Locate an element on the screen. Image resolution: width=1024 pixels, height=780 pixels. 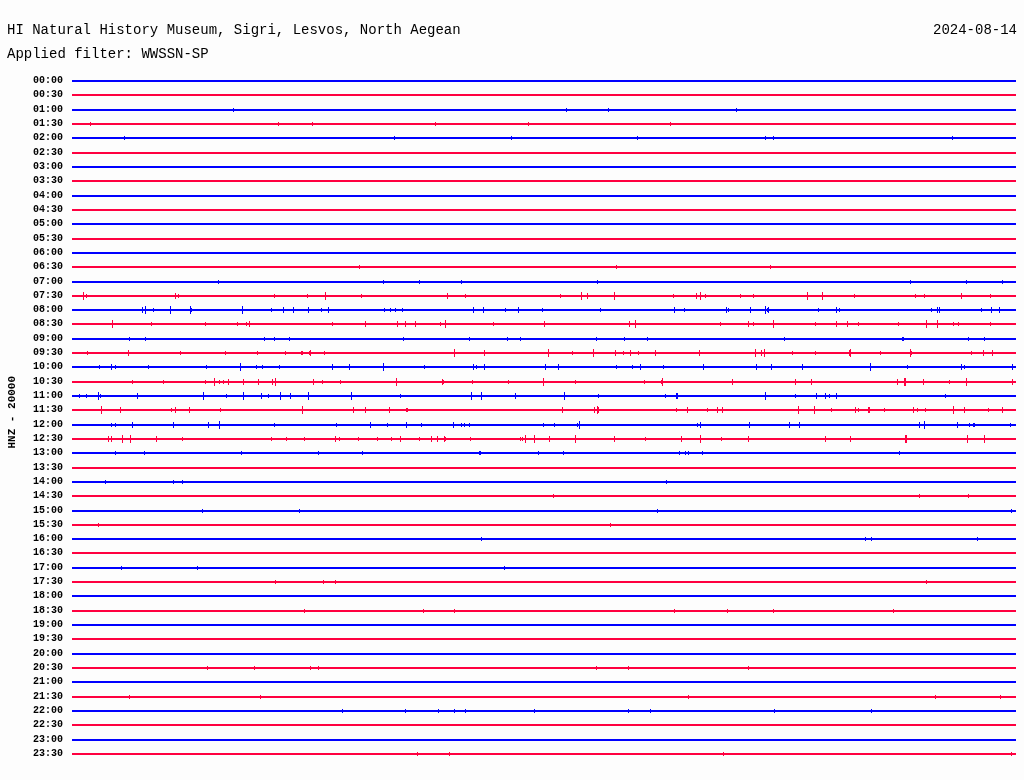
time-label: 21:30 is located at coordinates (47, 696).